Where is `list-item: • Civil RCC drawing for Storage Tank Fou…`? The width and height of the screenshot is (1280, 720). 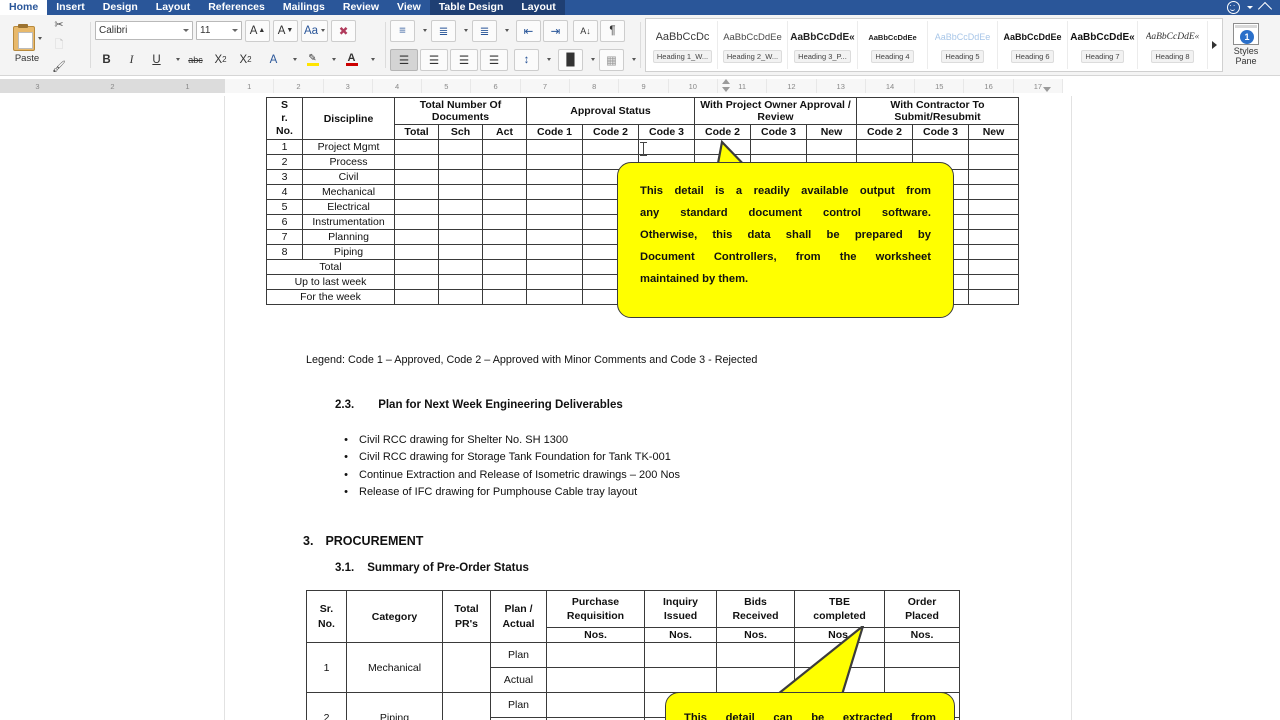 list-item: • Civil RCC drawing for Storage Tank Fou… is located at coordinates (506, 457).